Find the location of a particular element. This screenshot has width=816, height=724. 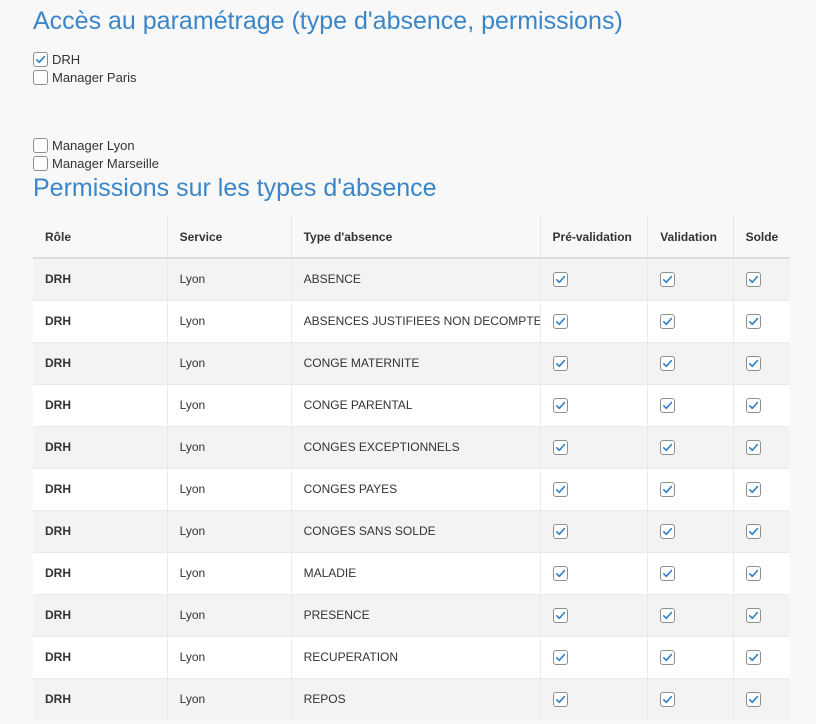

header-solde: Solde is located at coordinates (761, 237).